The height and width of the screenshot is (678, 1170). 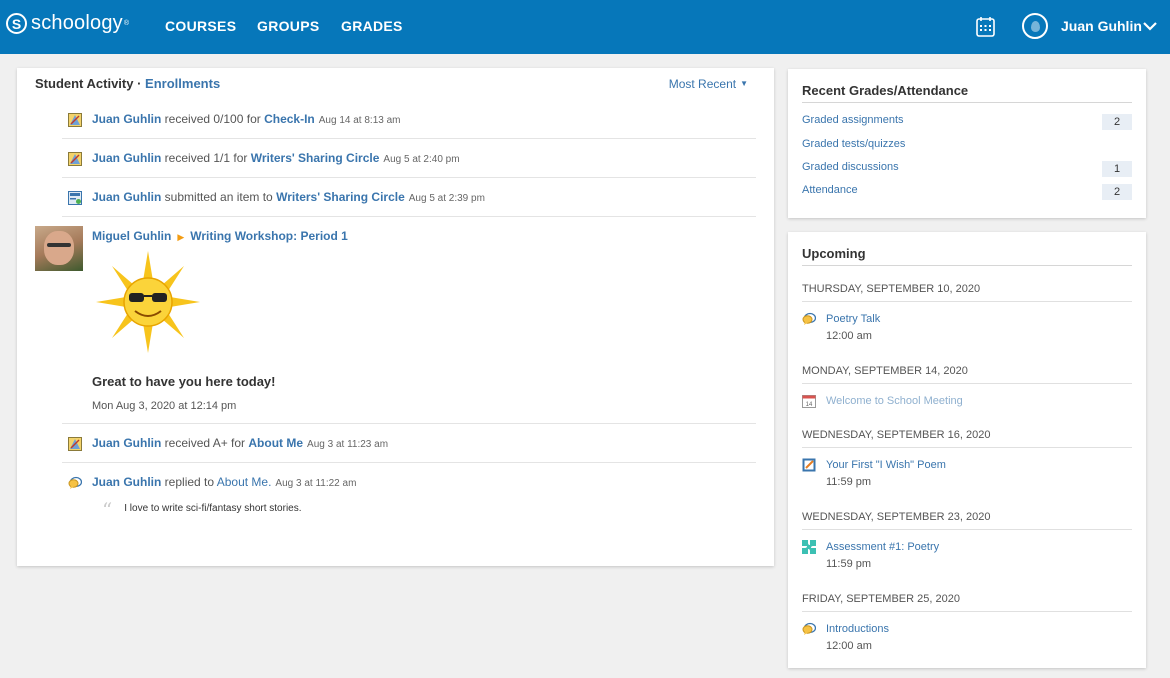 I want to click on post-course-link: Writing Workshop: Period 1, so click(x=269, y=236).